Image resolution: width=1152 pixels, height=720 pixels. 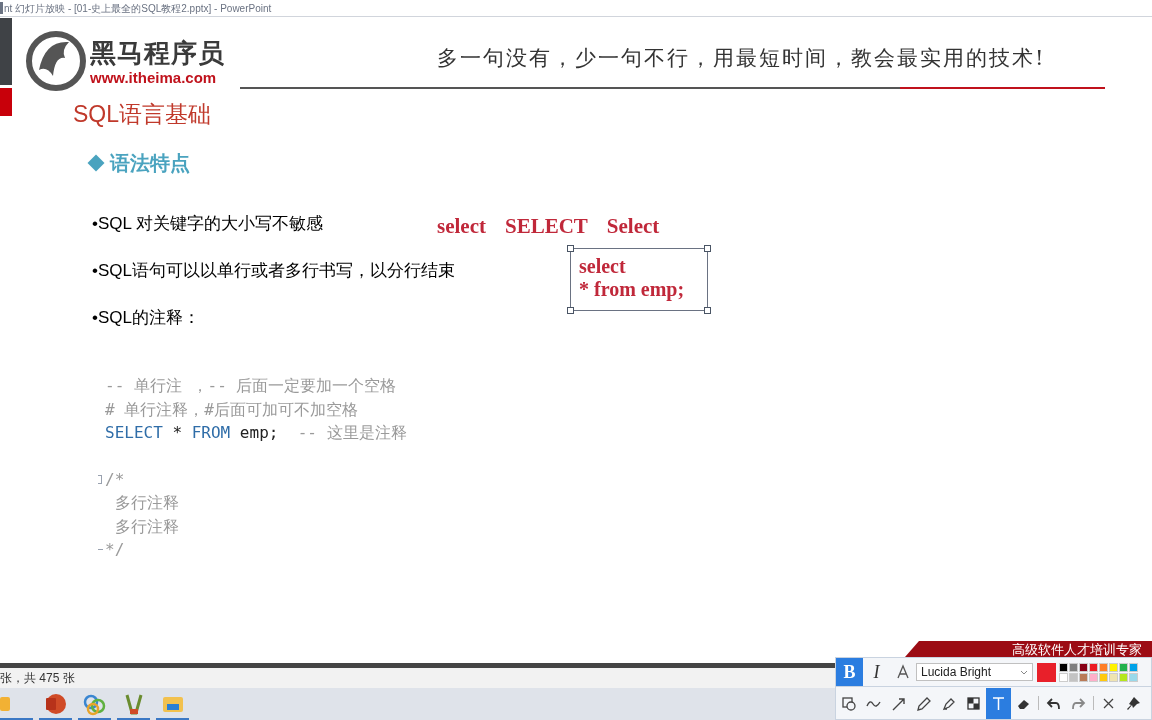 I want to click on text-box-line: * from emp;, so click(x=632, y=289).